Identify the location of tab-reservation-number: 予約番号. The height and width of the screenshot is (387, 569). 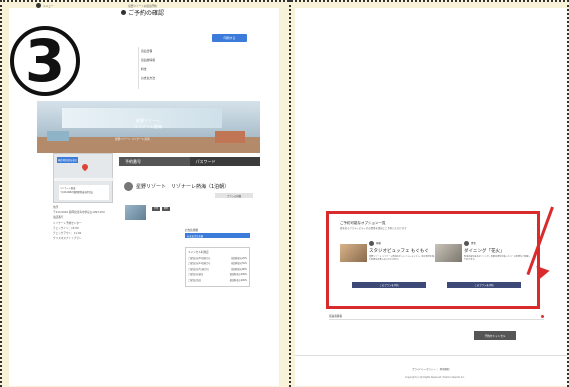
(154, 161).